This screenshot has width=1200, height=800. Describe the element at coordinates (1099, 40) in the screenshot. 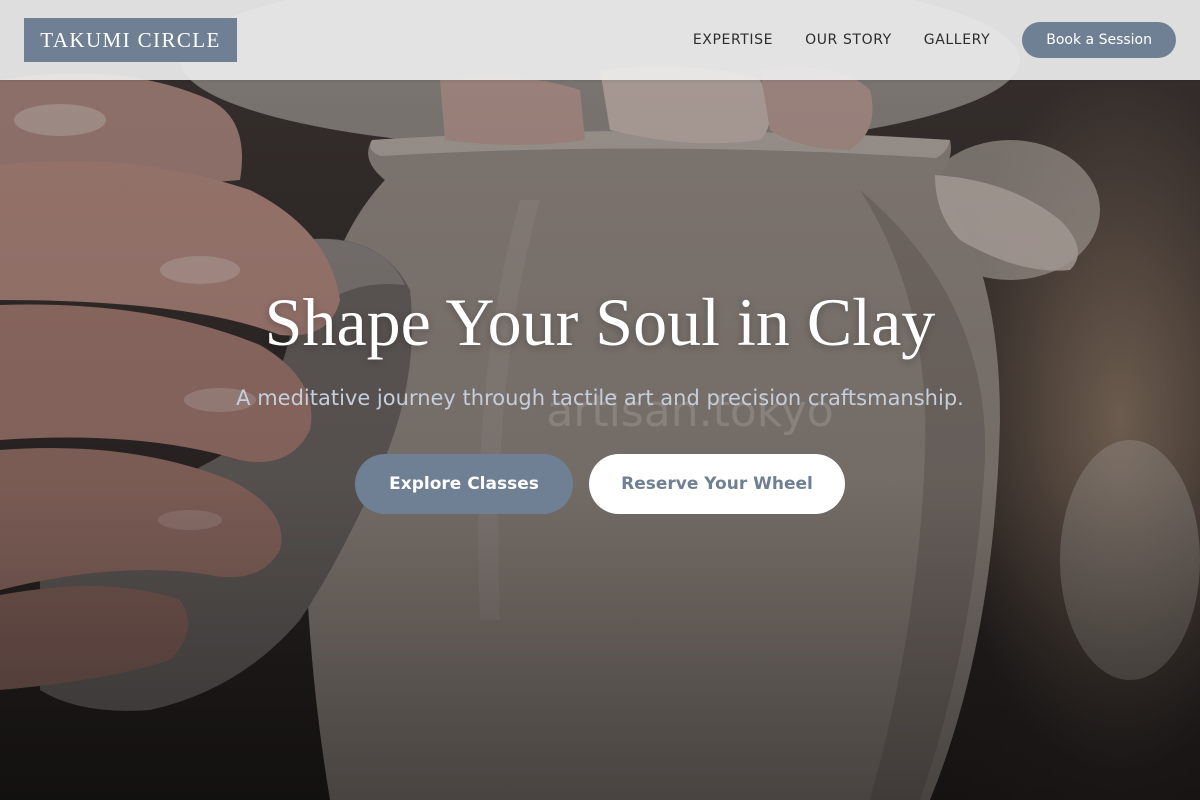

I see `book-session-button: Book a Session` at that location.